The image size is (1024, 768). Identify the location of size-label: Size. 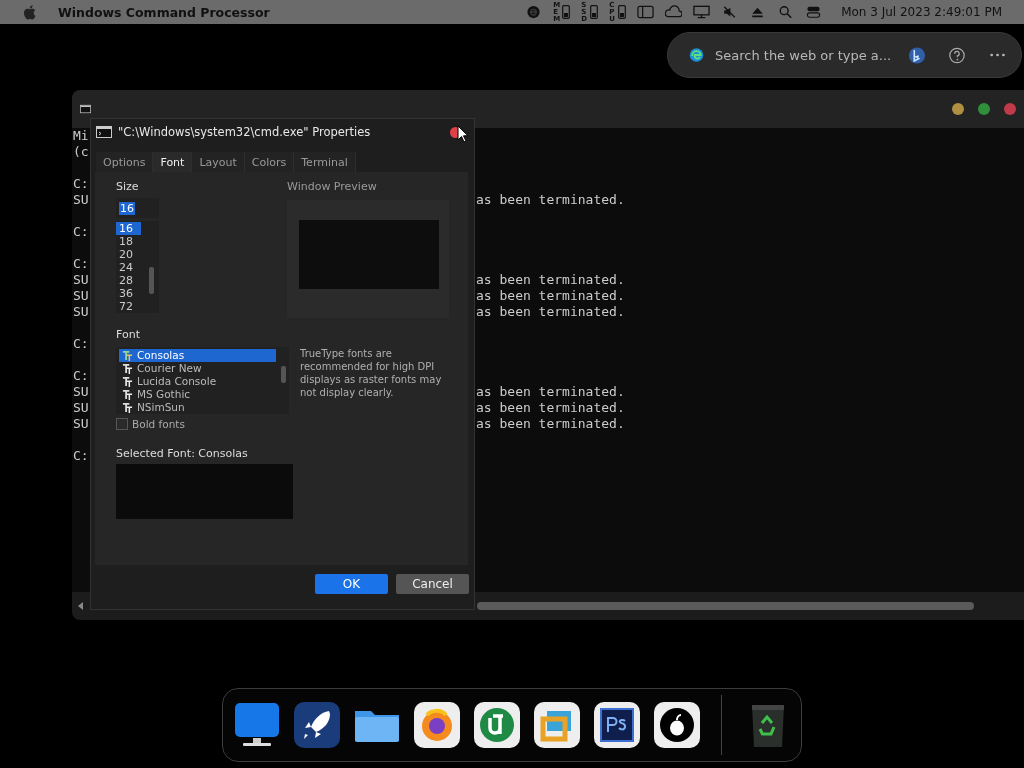
(128, 186).